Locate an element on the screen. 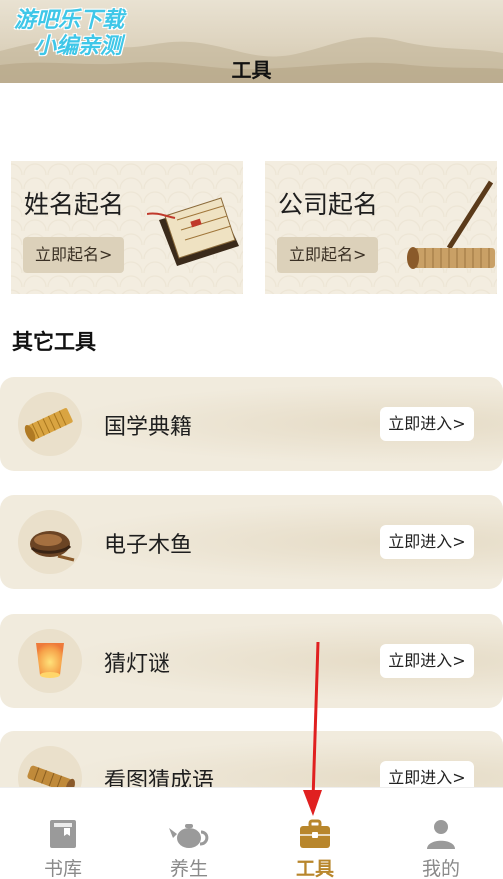 The width and height of the screenshot is (503, 879). watermark: 游吧乐下载 小编亲测 is located at coordinates (69, 34).